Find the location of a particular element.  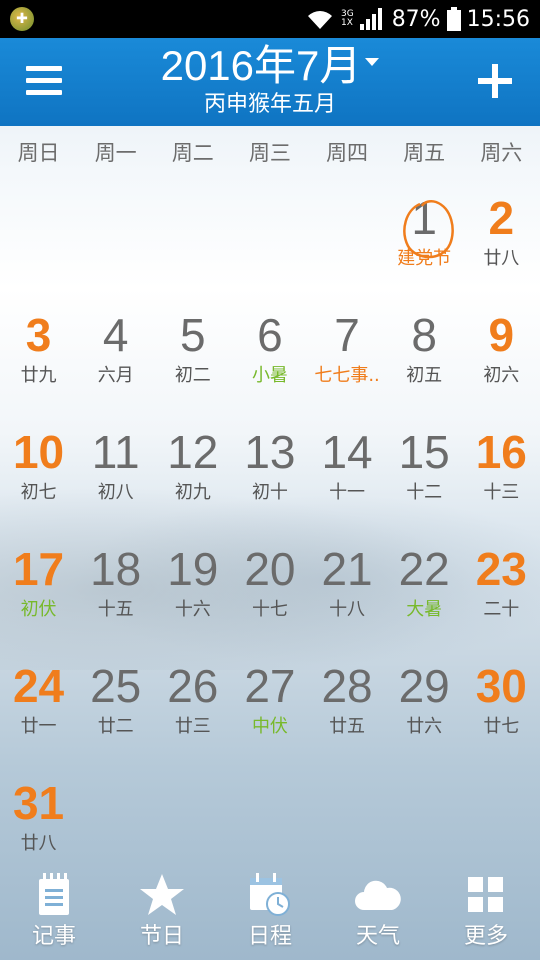

month-selector: 2016年7月 丙申猴年五月 is located at coordinates (270, 78).